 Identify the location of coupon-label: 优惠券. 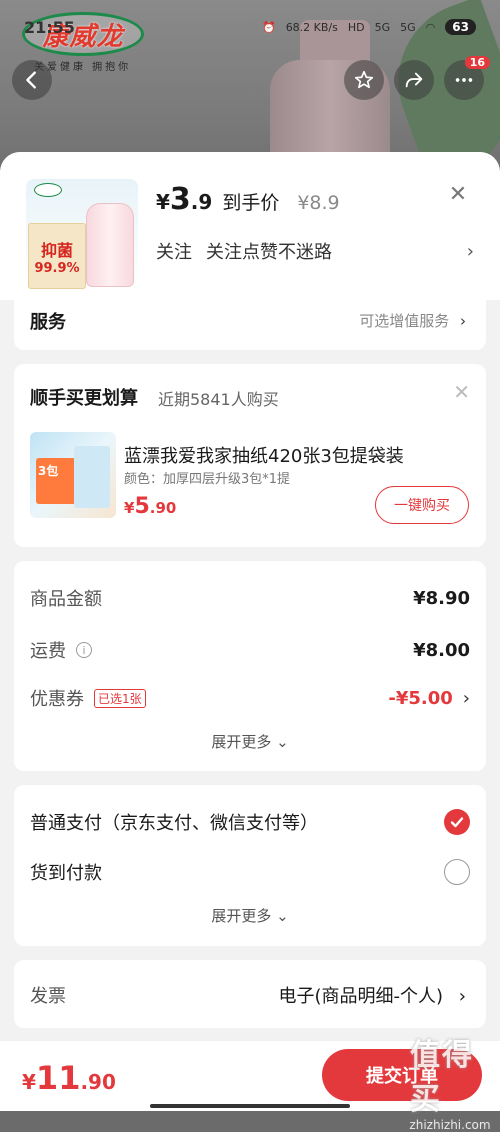
(57, 699).